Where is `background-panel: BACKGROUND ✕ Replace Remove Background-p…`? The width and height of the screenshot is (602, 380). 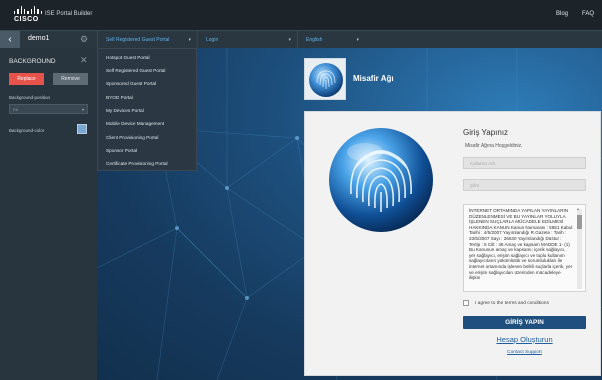
background-panel: BACKGROUND ✕ Replace Remove Background-p… is located at coordinates (48, 214).